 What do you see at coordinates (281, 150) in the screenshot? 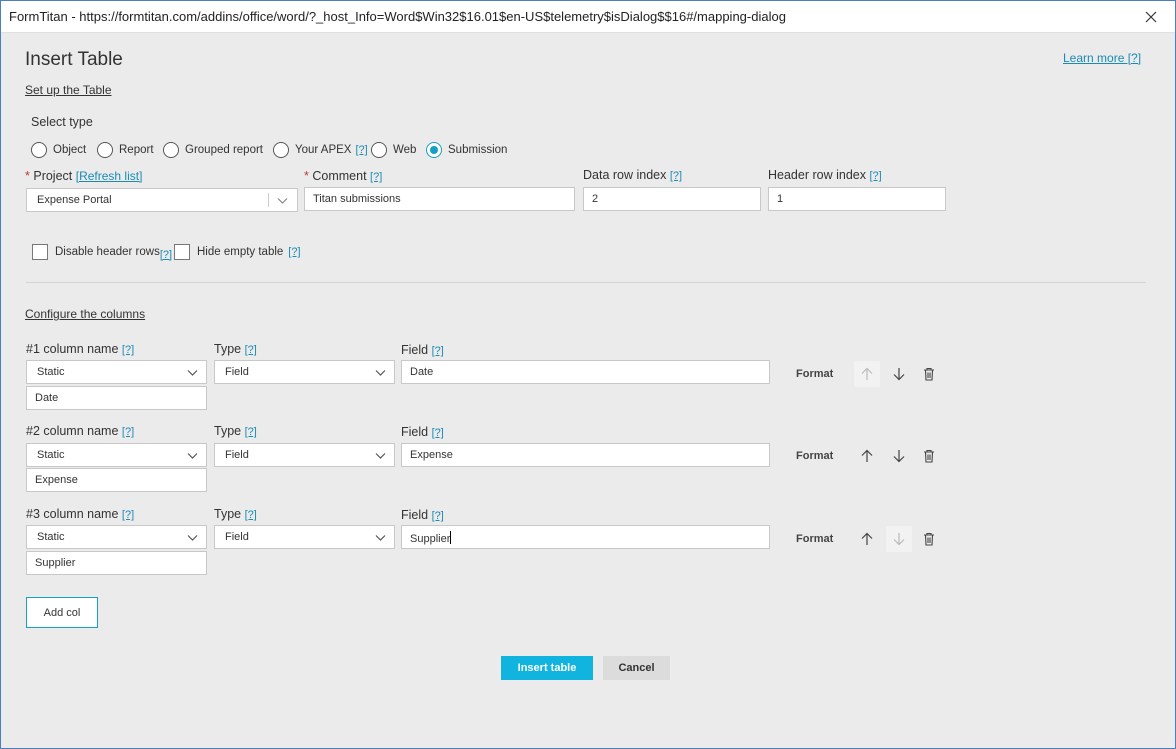
I see `radio-your-apex` at bounding box center [281, 150].